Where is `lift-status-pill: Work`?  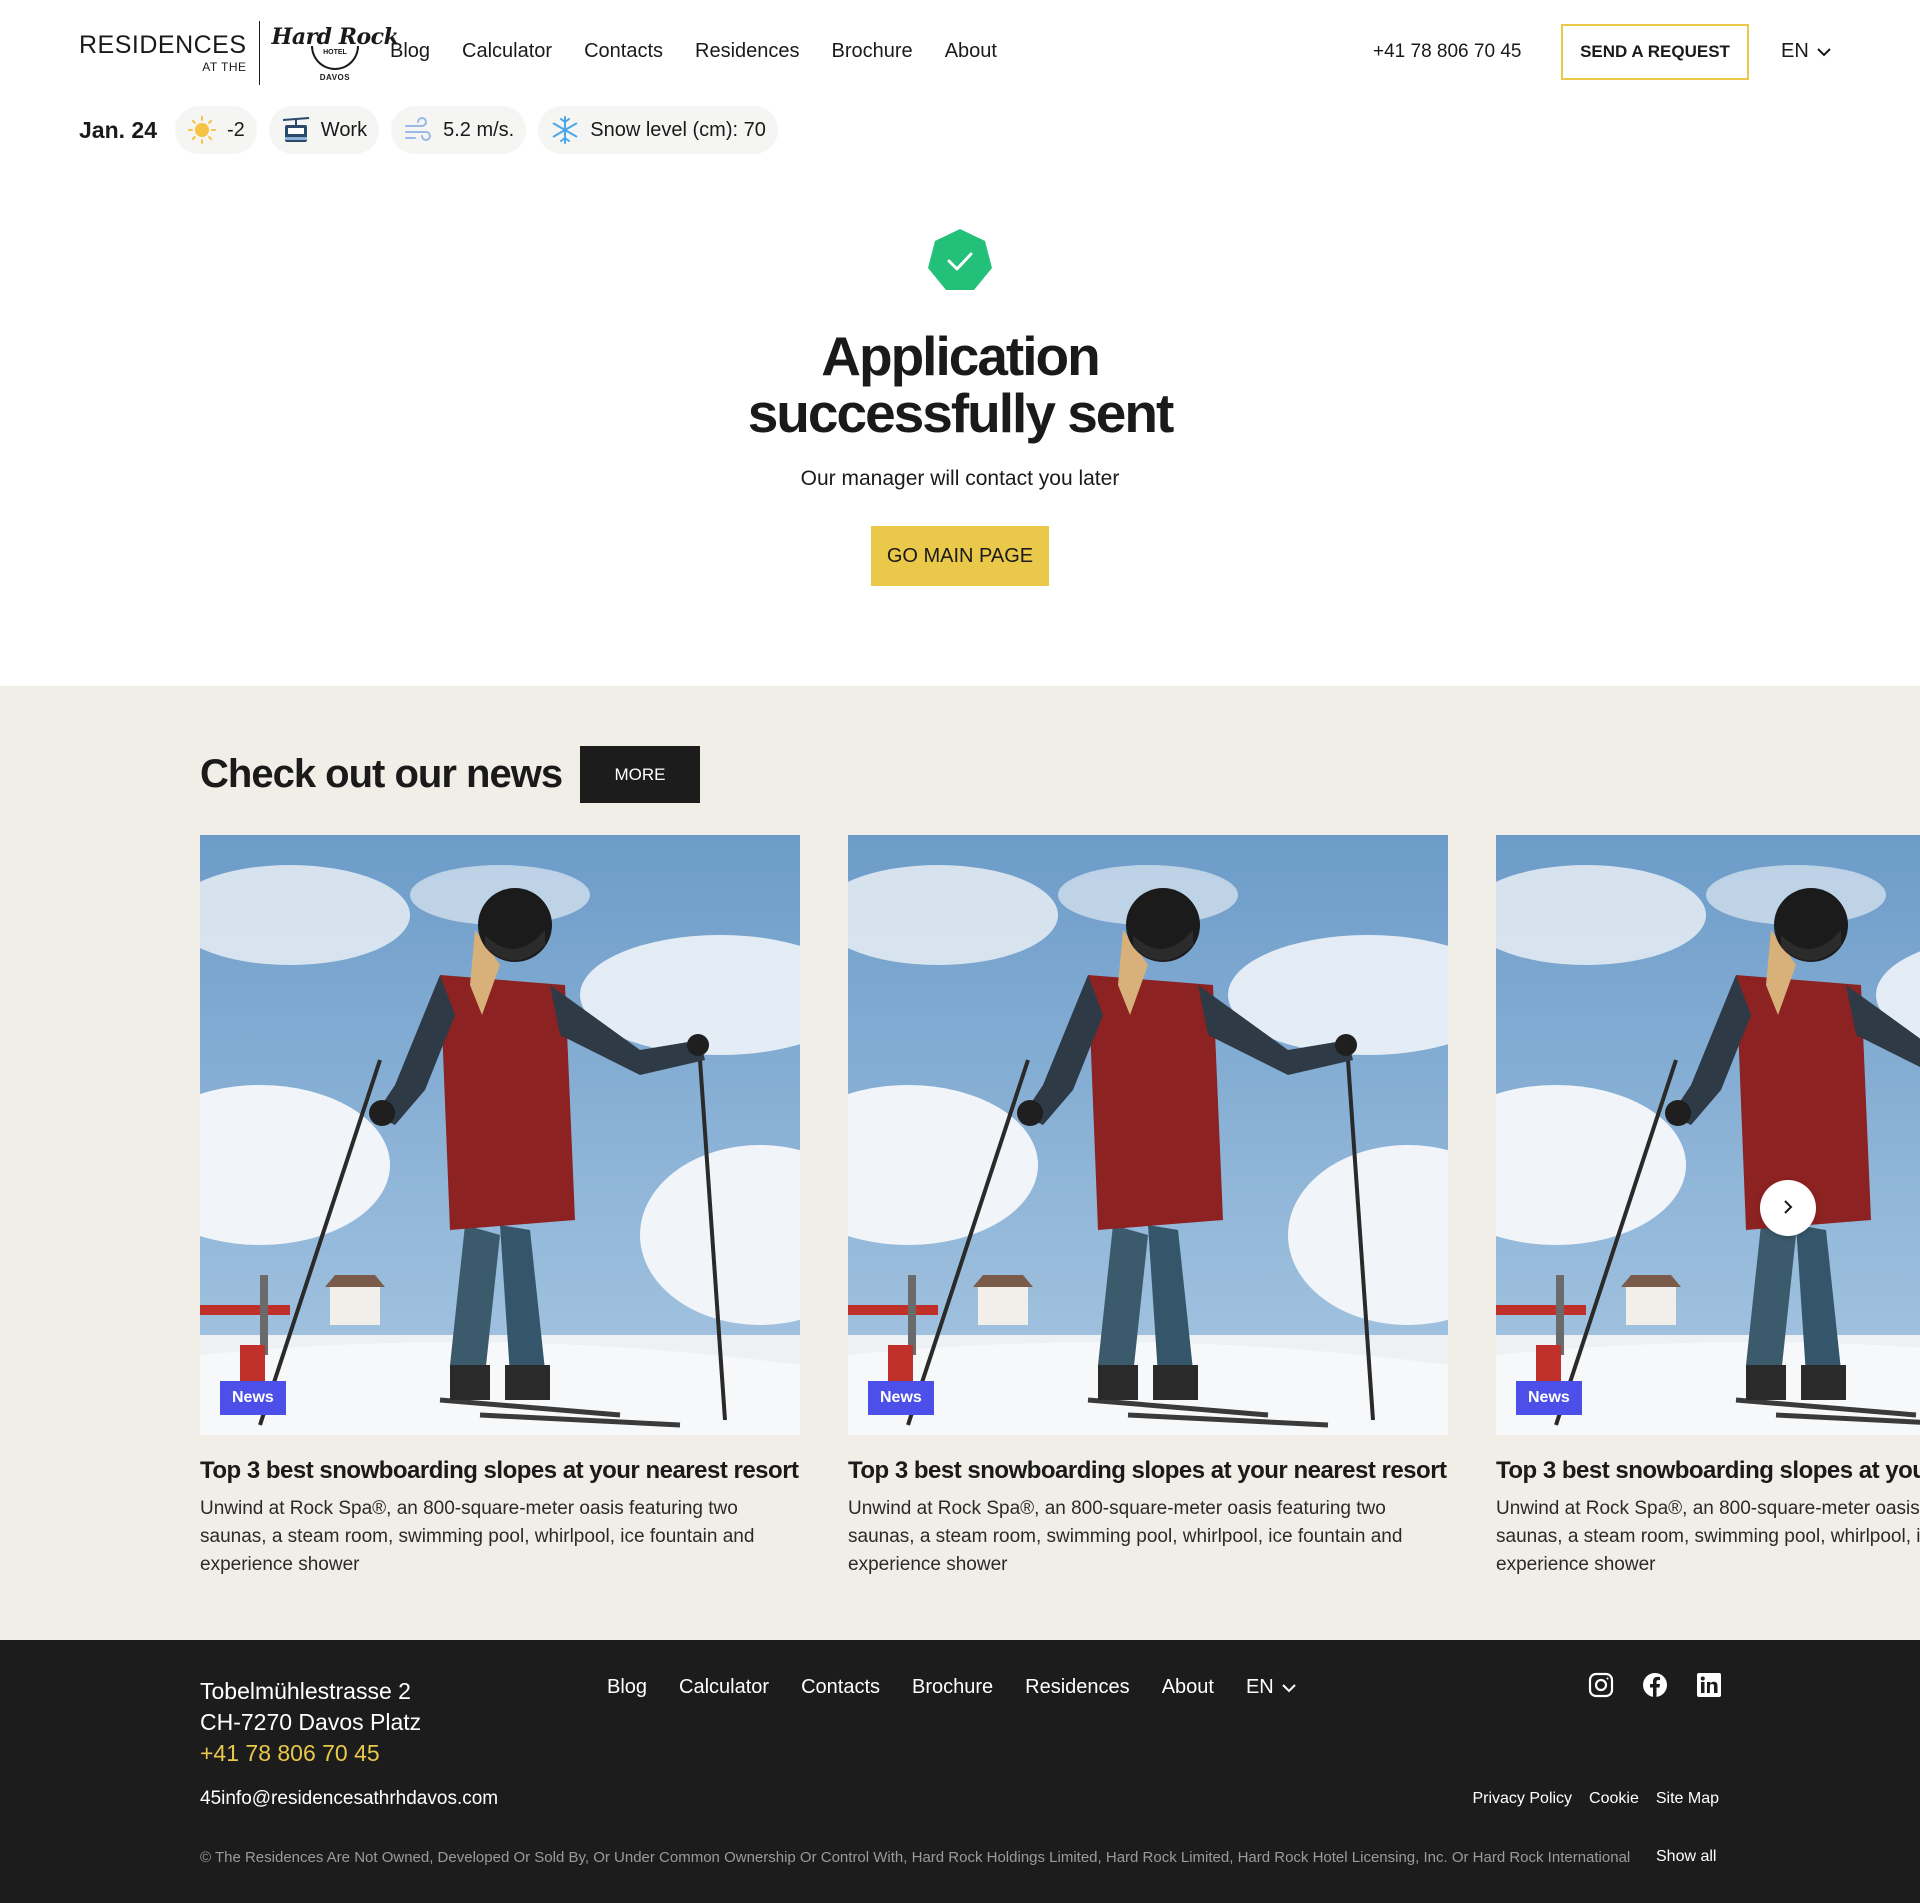 lift-status-pill: Work is located at coordinates (324, 130).